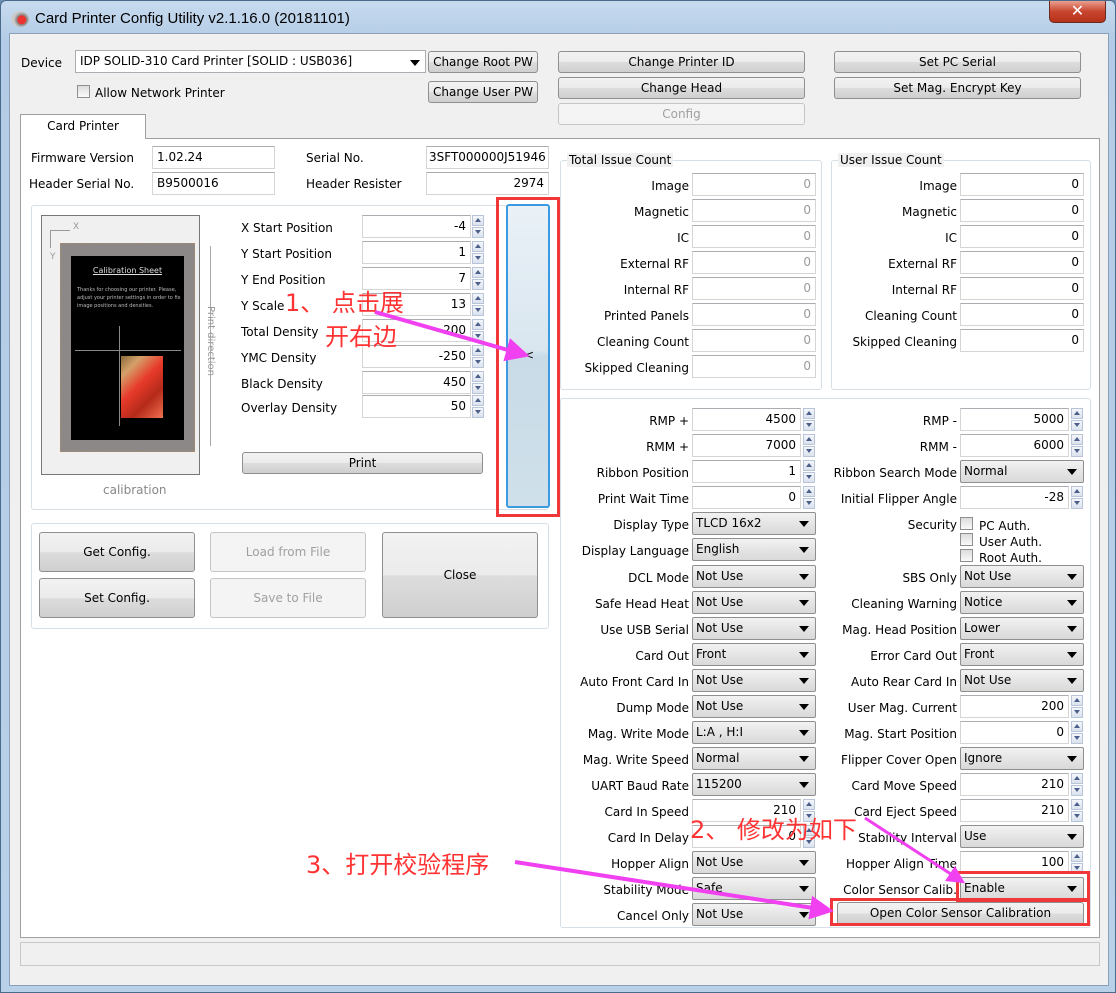 The image size is (1116, 993). Describe the element at coordinates (915, 850) in the screenshot. I see `arrow-step2` at that location.